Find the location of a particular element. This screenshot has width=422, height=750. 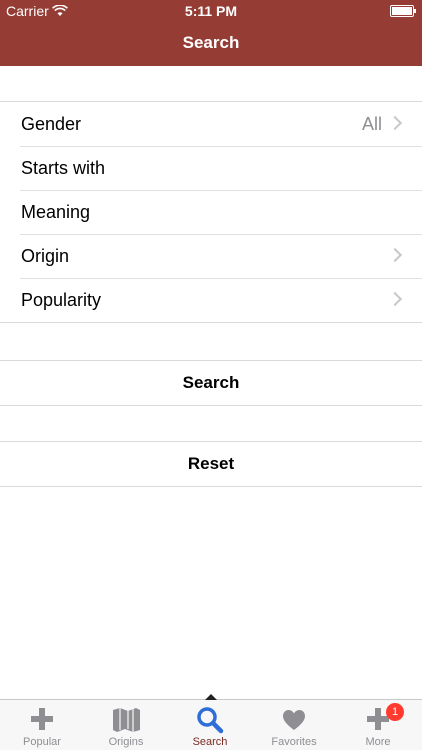

criteria-label: Gender is located at coordinates (51, 124).